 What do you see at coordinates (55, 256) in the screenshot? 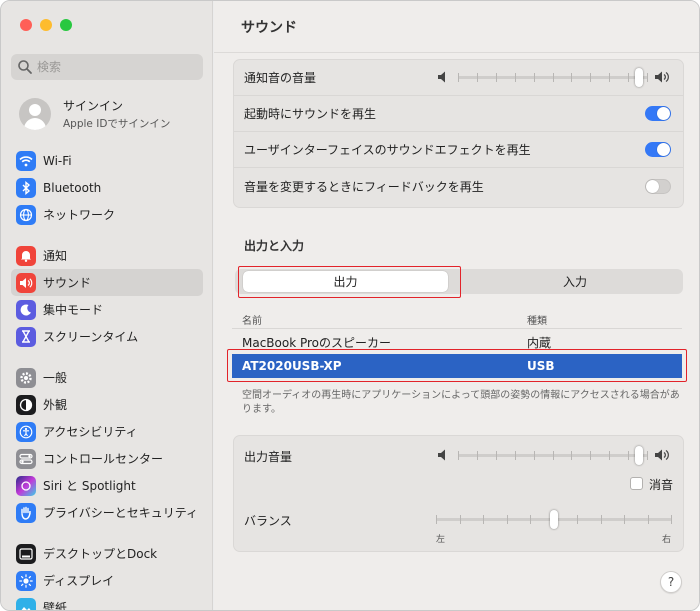
I see `sidebar-item-label: 通知` at bounding box center [55, 256].